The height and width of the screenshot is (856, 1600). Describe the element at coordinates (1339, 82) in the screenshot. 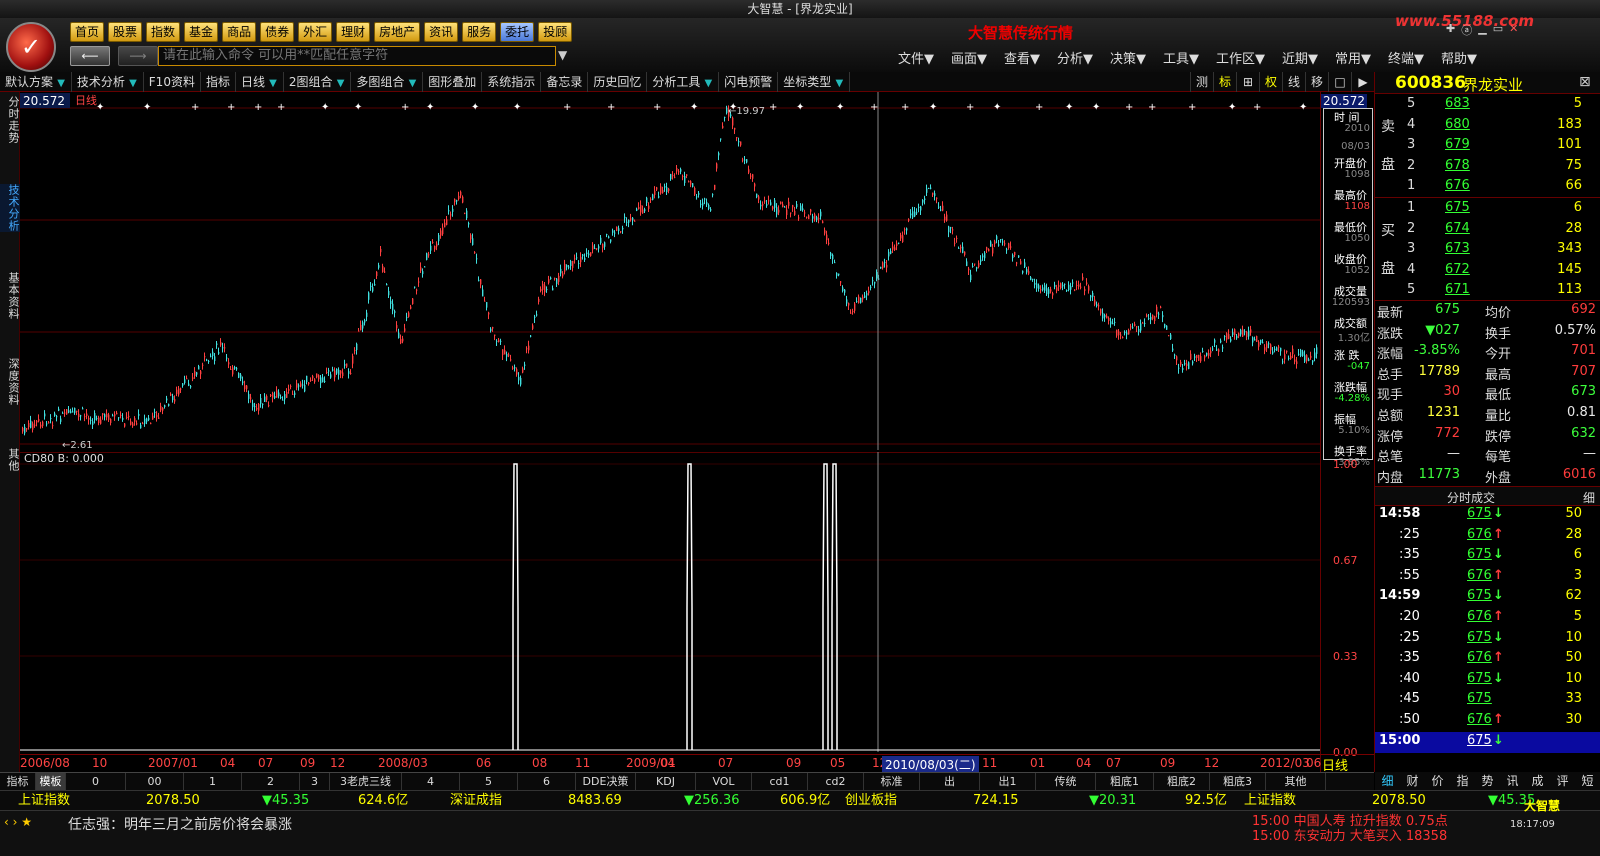

I see `toolbar-right-btn-6: □` at that location.